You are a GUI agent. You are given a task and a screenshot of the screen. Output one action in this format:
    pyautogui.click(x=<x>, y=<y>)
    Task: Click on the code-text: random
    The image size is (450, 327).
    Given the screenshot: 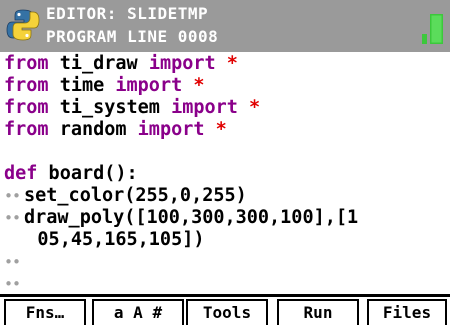 What is the action you would take?
    pyautogui.click(x=93, y=129)
    